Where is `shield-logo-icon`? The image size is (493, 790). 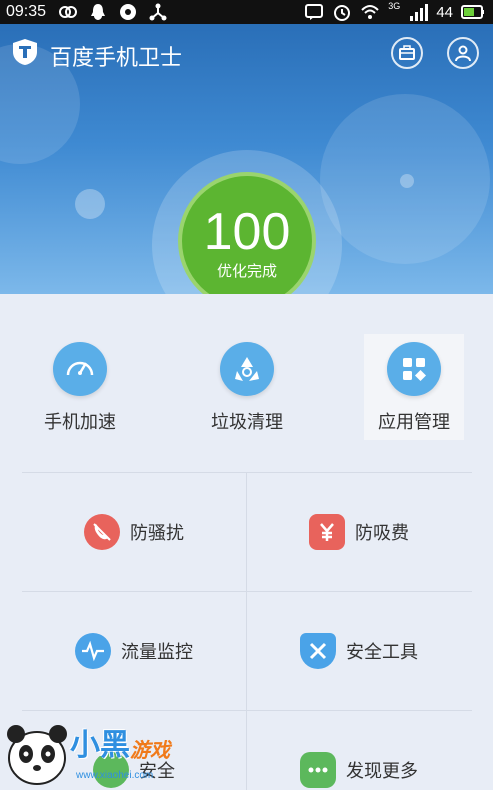 shield-logo-icon is located at coordinates (25, 52).